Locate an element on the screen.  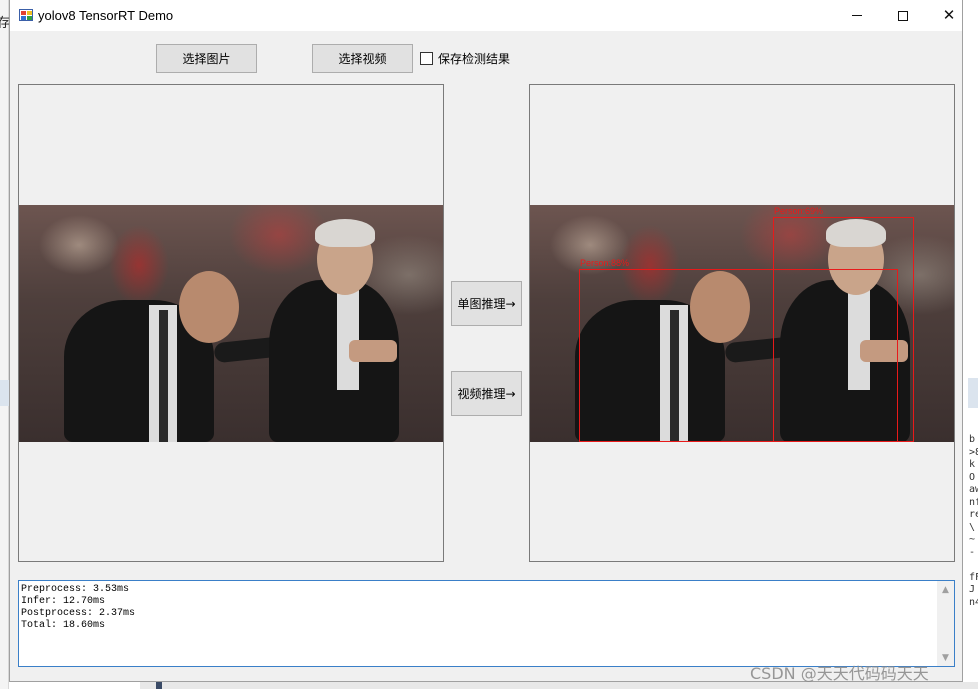
log-line: Infer: 12.70ms is located at coordinates (63, 601).